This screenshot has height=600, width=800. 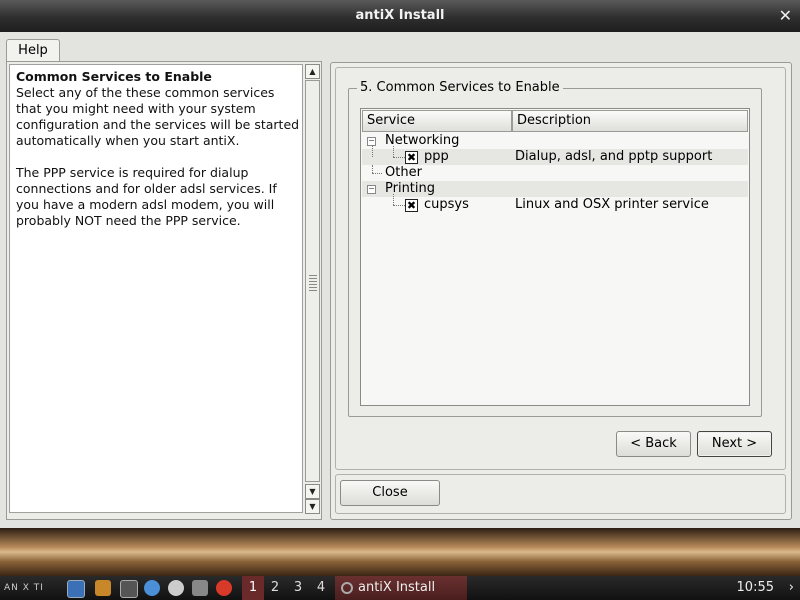 I want to click on group-title: 5. Common Services to Enable, so click(x=460, y=88).